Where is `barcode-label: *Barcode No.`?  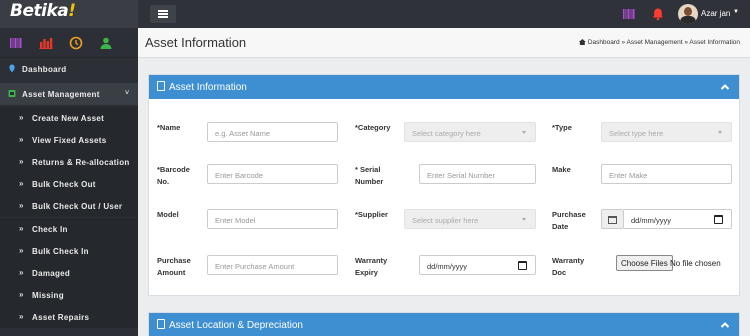
barcode-label: *Barcode No. is located at coordinates (173, 176).